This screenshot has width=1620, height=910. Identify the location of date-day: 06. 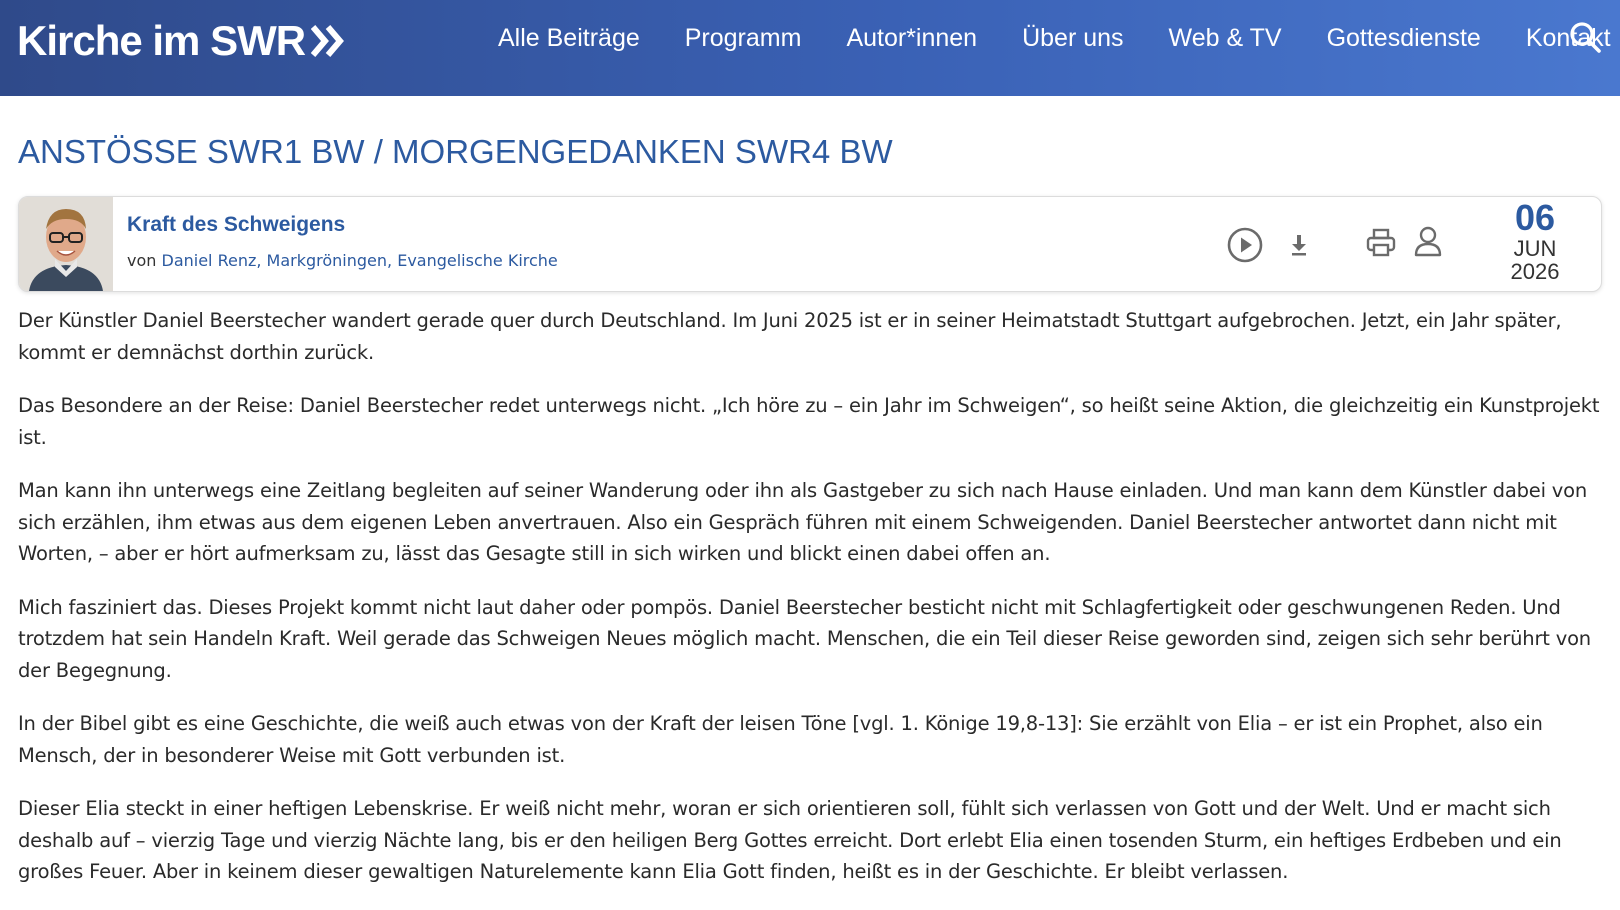
(1535, 217).